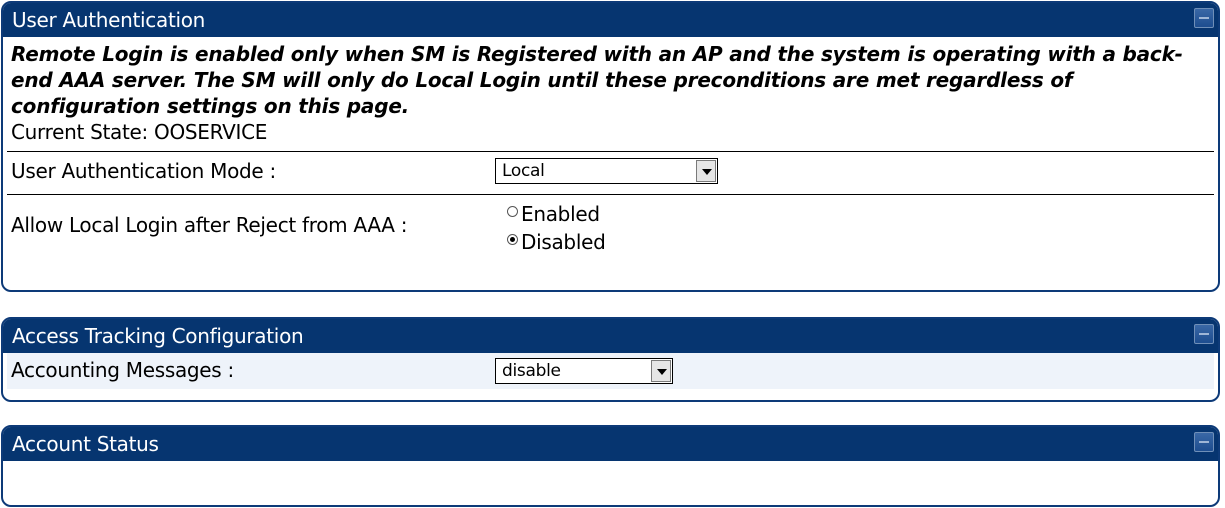 Image resolution: width=1225 pixels, height=508 pixels. I want to click on radio-enabled: Enabled, so click(553, 214).